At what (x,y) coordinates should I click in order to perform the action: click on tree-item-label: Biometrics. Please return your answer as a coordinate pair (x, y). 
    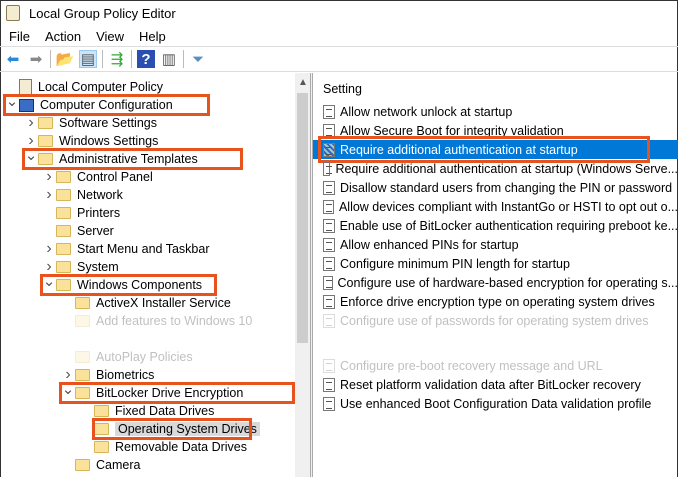
    Looking at the image, I should click on (125, 375).